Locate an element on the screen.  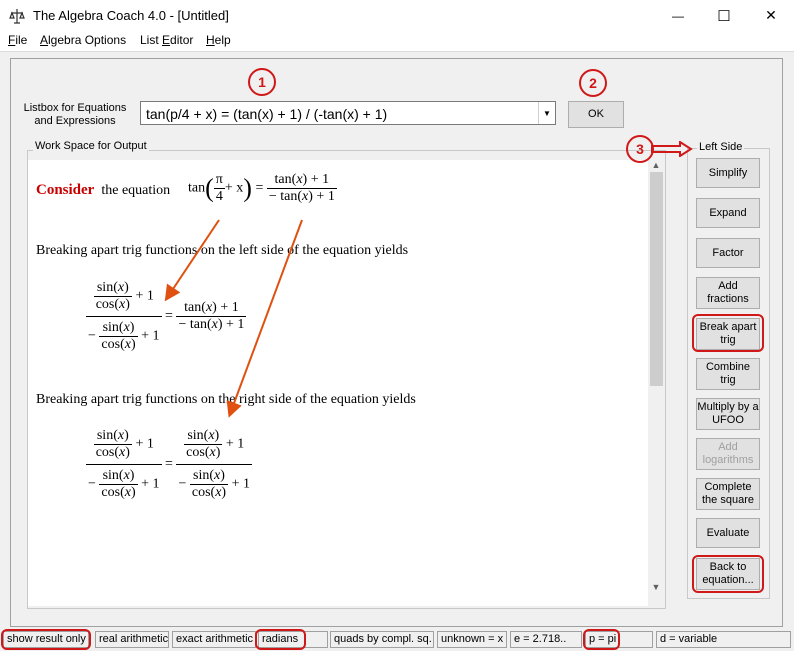
factor-button: Factor is located at coordinates (728, 253).